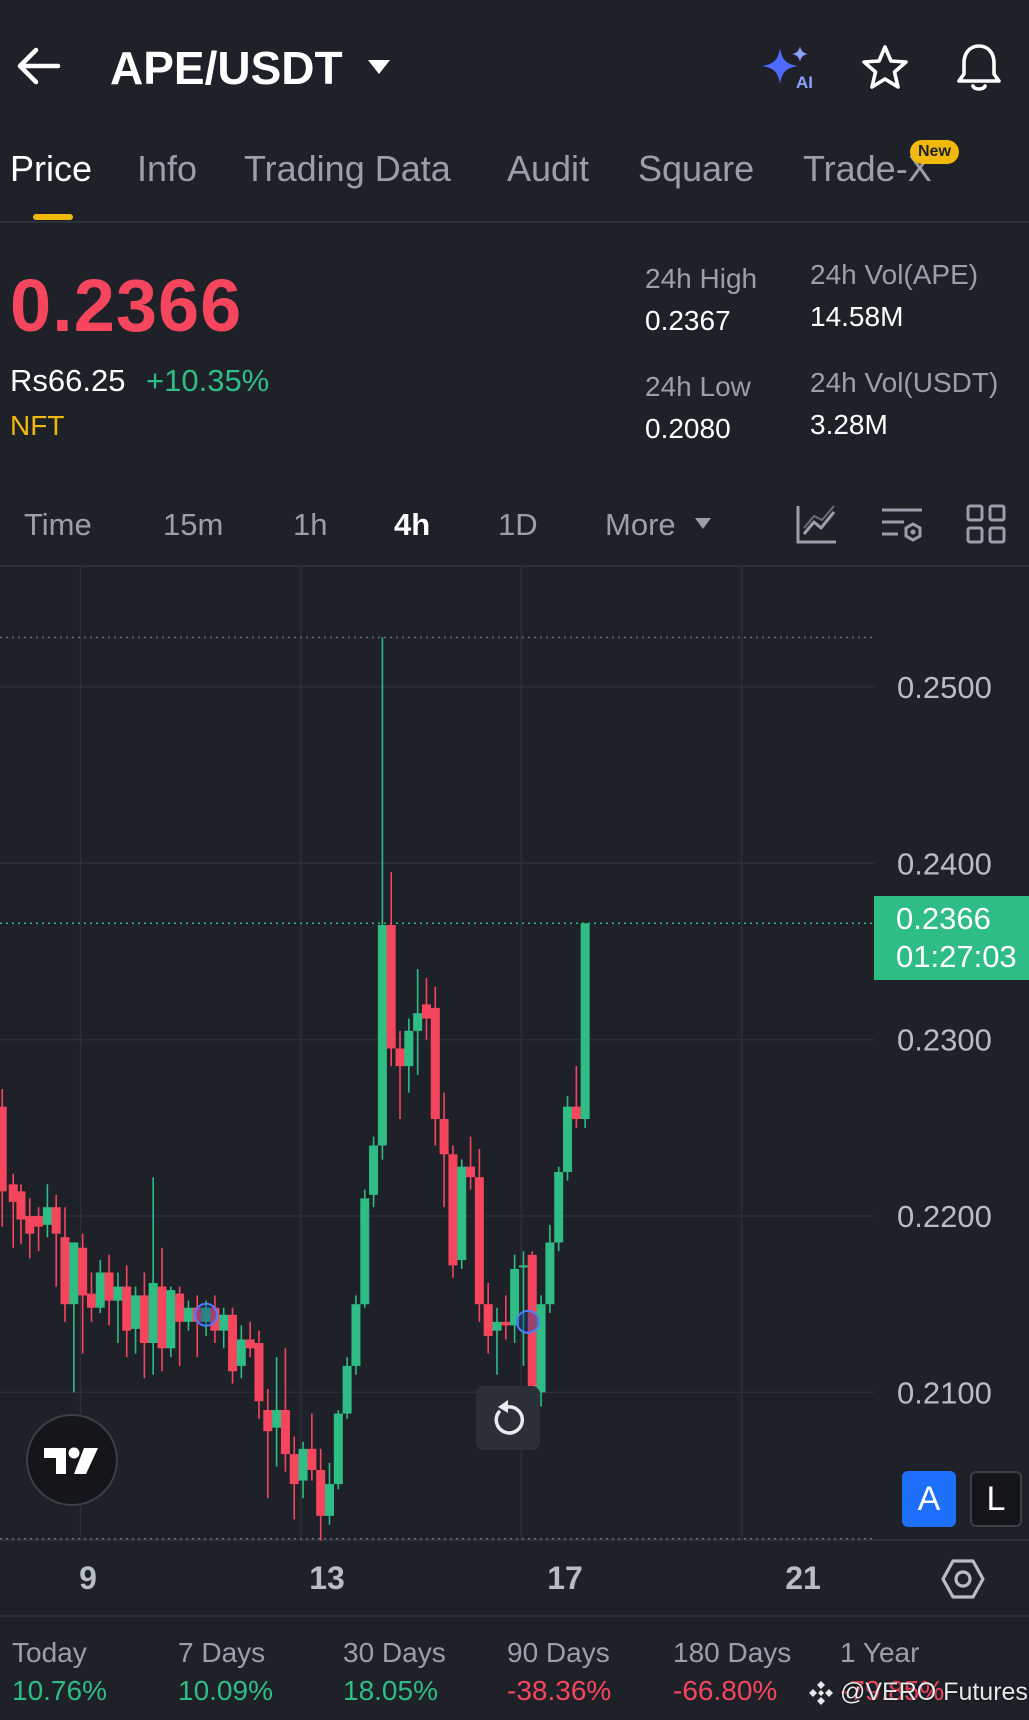 The width and height of the screenshot is (1029, 1720). I want to click on back-arrow-icon, so click(39, 66).